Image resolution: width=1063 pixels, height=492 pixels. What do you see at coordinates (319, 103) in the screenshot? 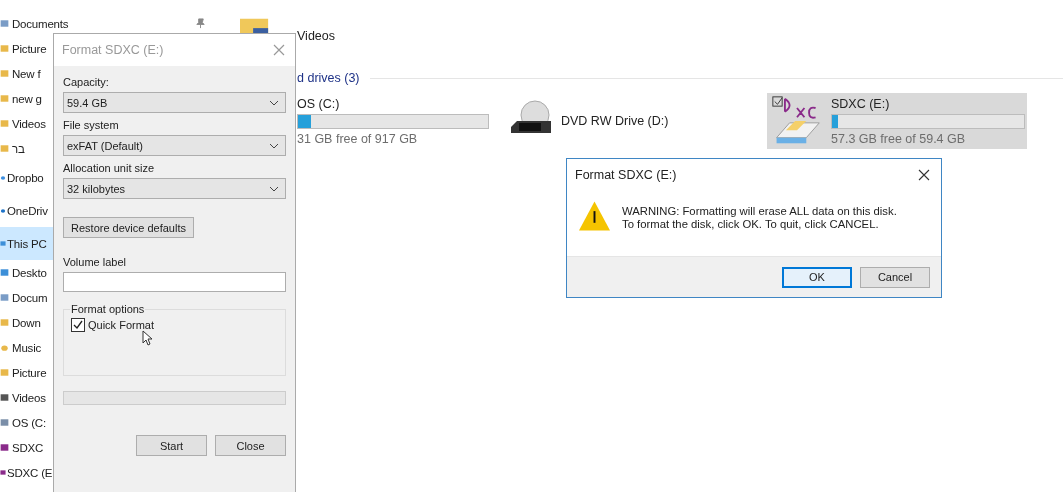
I see `drive-name: OS (C:)` at bounding box center [319, 103].